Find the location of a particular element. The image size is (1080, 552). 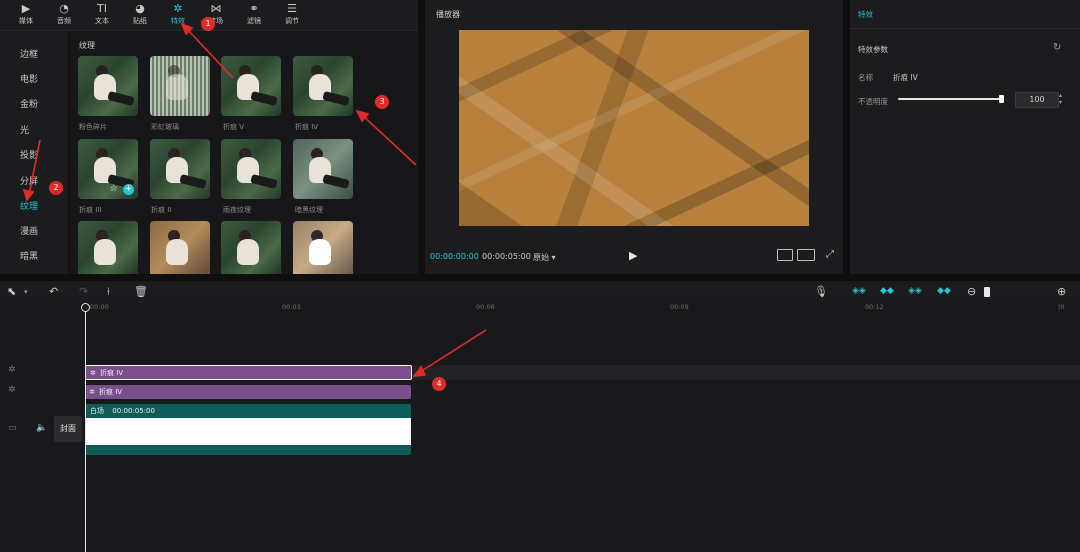

fit-screen-icon is located at coordinates (806, 255).